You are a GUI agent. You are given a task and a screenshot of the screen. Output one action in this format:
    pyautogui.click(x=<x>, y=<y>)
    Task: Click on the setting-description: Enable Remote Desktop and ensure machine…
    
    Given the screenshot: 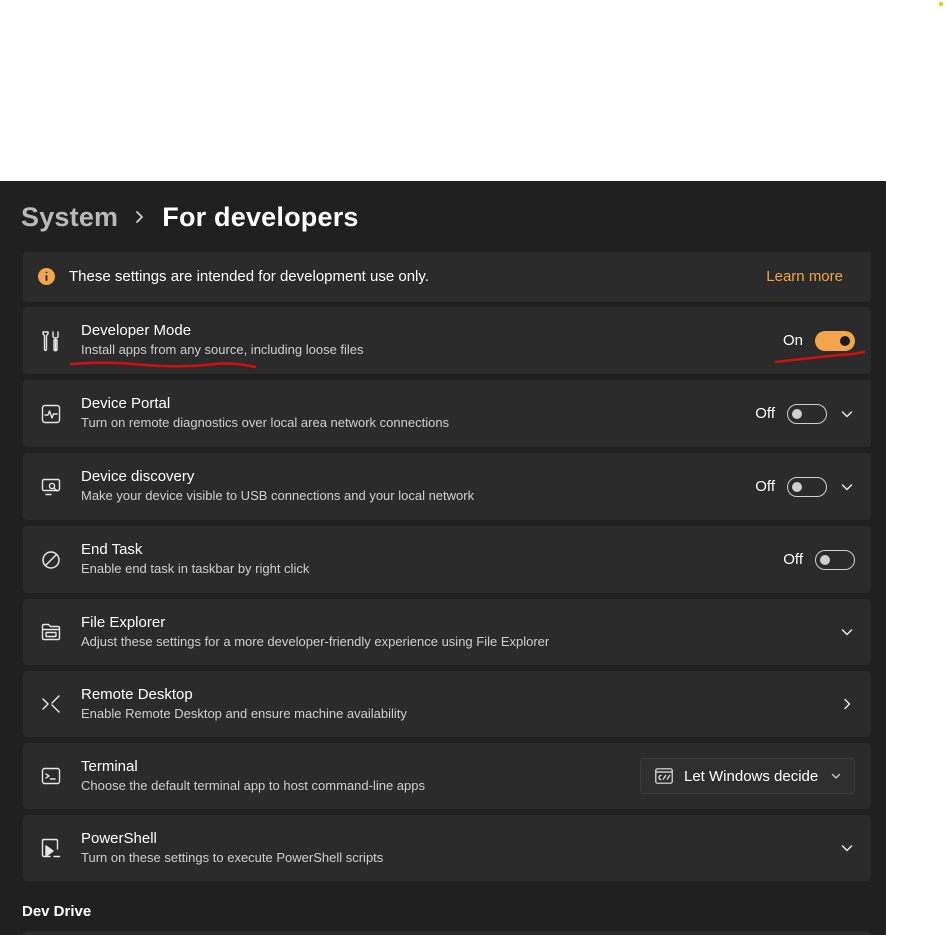 What is the action you would take?
    pyautogui.click(x=244, y=713)
    